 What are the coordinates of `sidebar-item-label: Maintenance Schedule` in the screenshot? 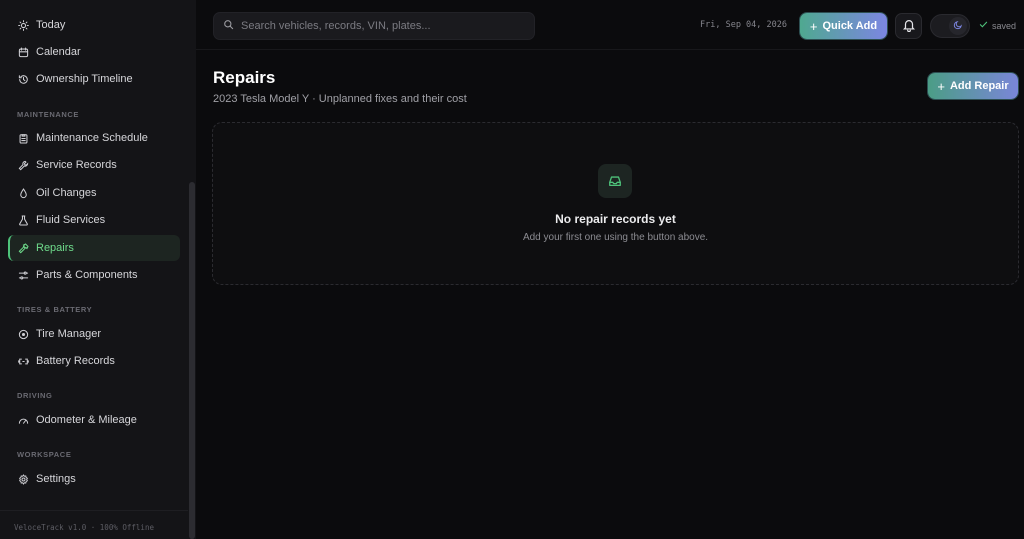 It's located at (92, 138).